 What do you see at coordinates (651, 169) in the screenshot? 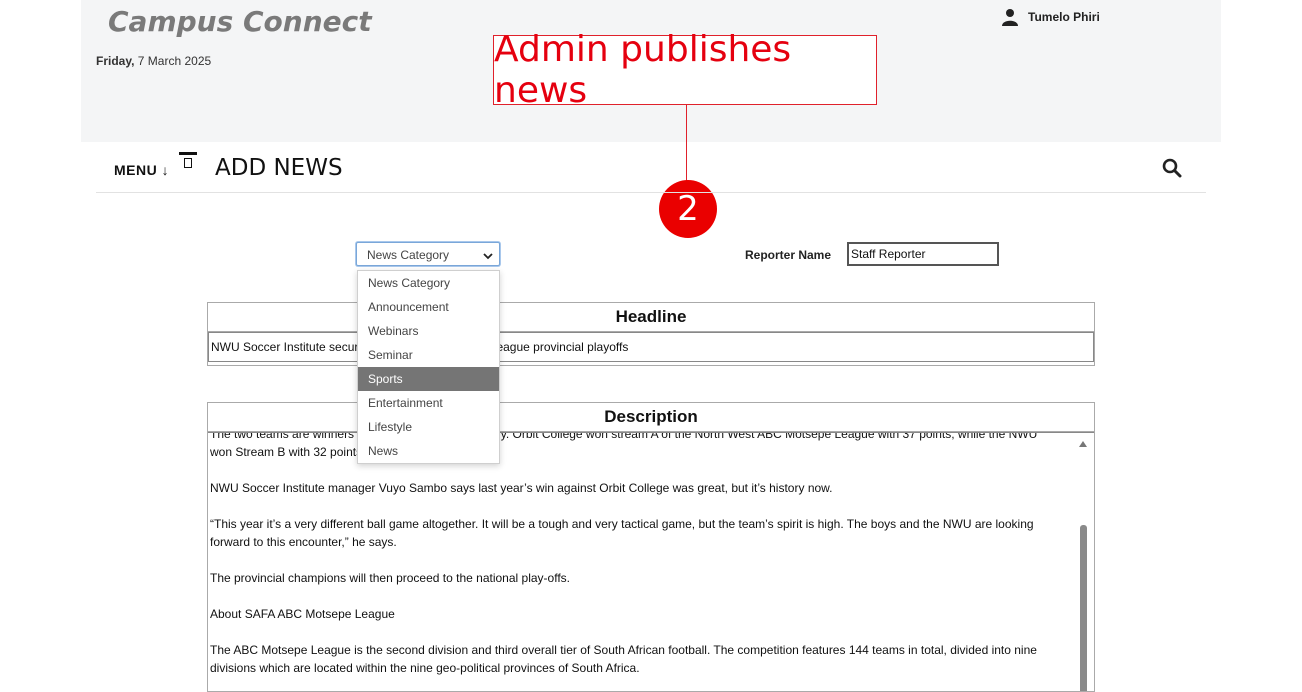
I see `page-toolbar: MENU ↓ ADD NEWS` at bounding box center [651, 169].